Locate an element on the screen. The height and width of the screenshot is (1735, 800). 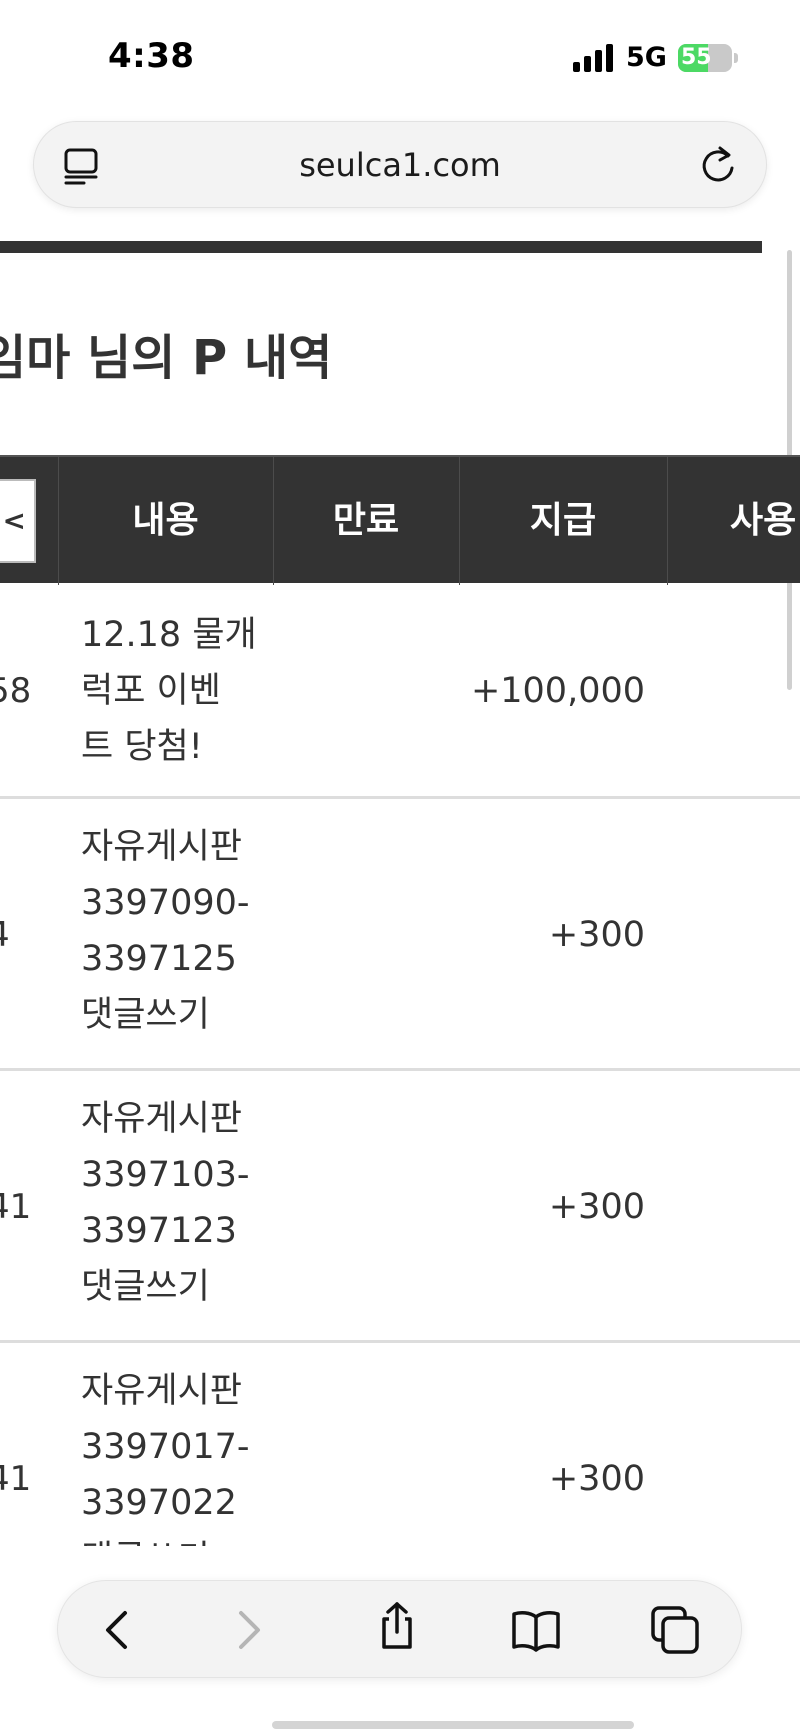
table-header: < 내용 만료 지급 사용 is located at coordinates (400, 520).